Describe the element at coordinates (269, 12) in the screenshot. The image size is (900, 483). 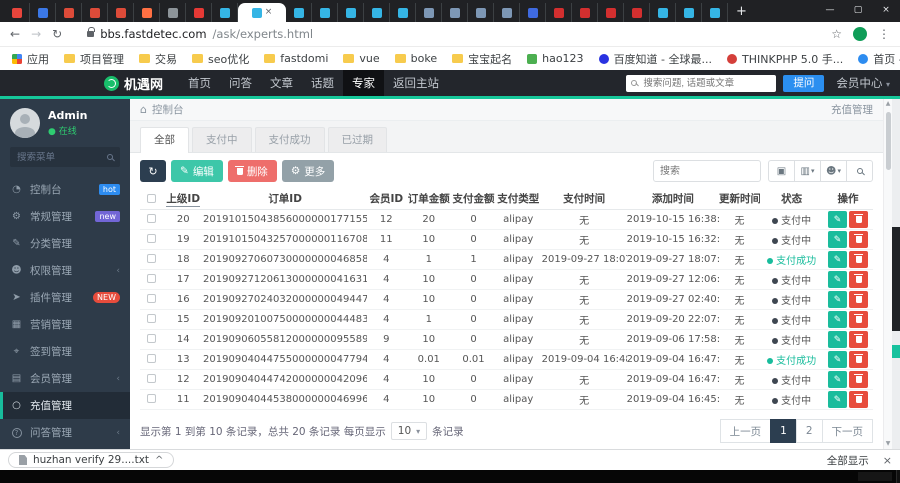
I see `tab-close-icon: ×` at that location.